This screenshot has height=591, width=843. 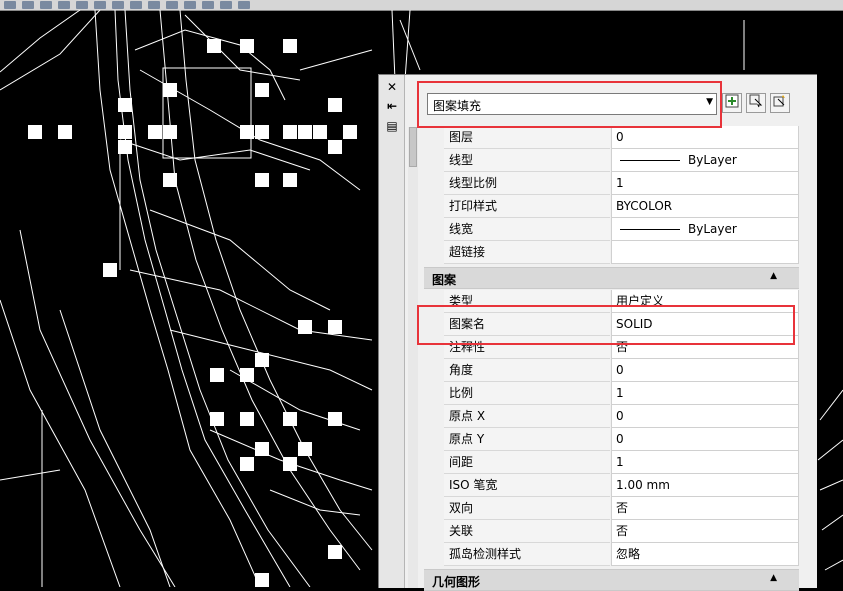 What do you see at coordinates (611, 278) in the screenshot?
I see `section-header-pattern: 图案 ▲` at bounding box center [611, 278].